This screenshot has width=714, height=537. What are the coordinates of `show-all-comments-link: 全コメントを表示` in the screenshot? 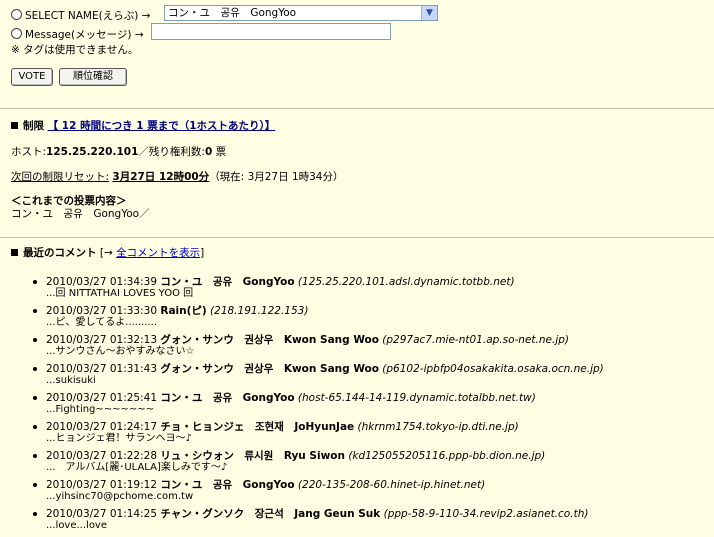 It's located at (158, 253).